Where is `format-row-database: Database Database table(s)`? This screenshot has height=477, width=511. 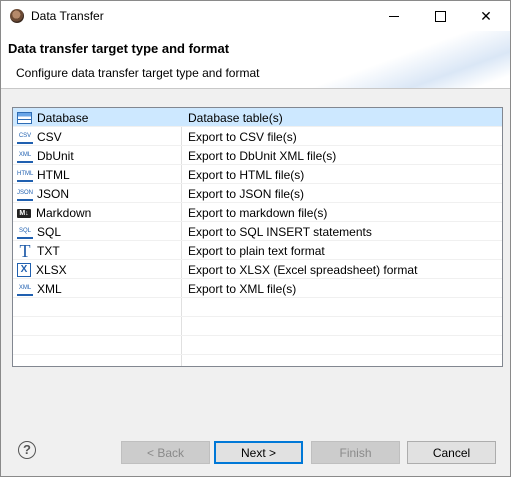 format-row-database: Database Database table(s) is located at coordinates (257, 117).